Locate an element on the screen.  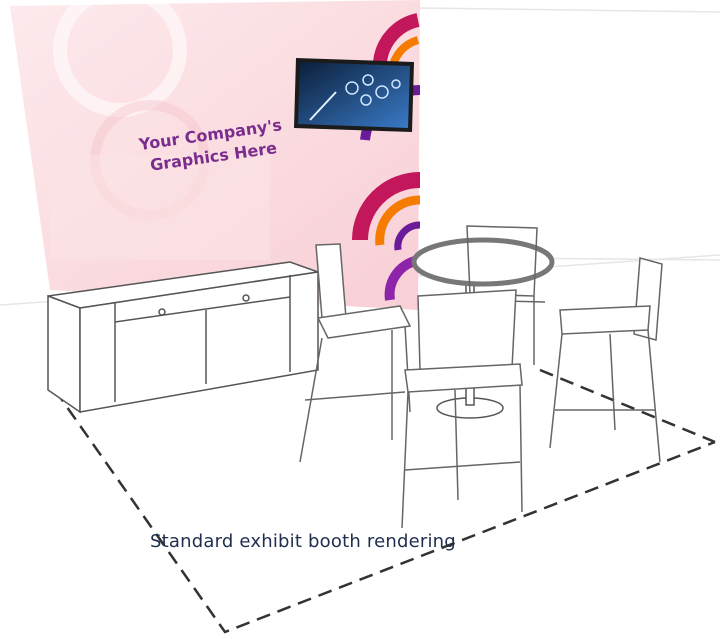
tv-monitor is located at coordinates (354, 95).